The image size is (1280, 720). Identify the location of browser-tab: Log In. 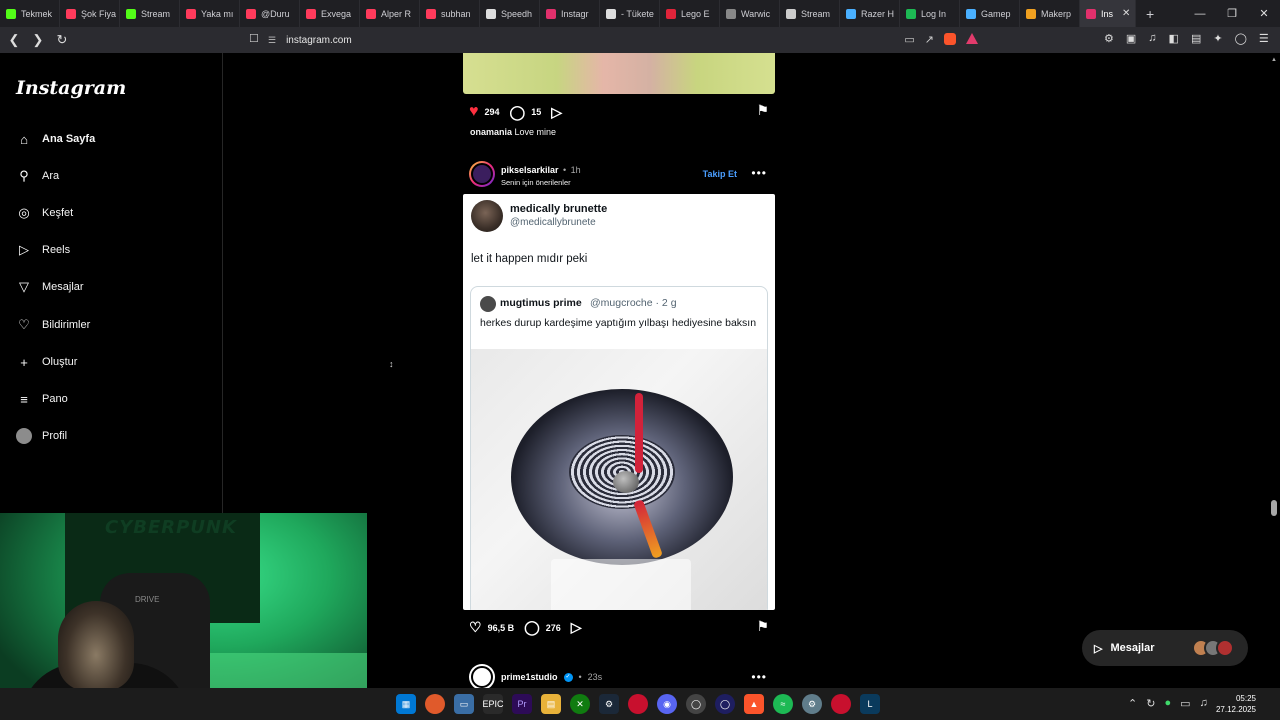
(930, 13).